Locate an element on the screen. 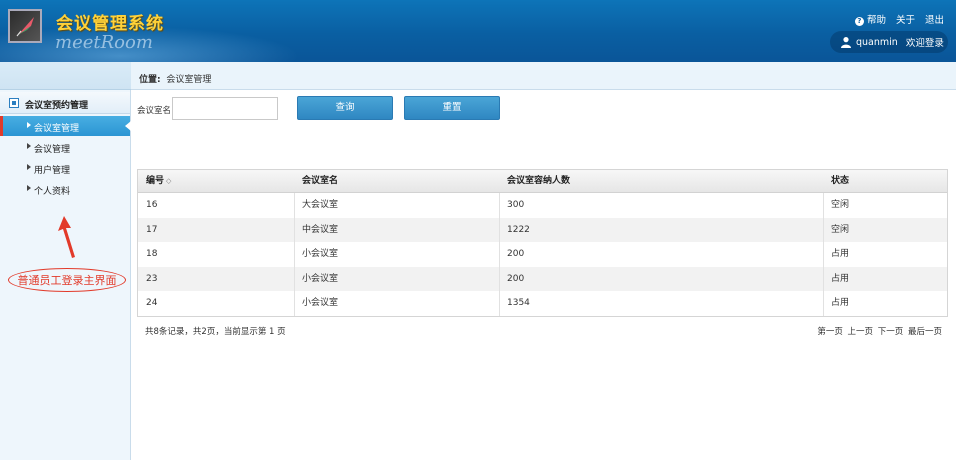 This screenshot has height=460, width=956. sidebar-item-profile: 个人资料 is located at coordinates (65, 189).